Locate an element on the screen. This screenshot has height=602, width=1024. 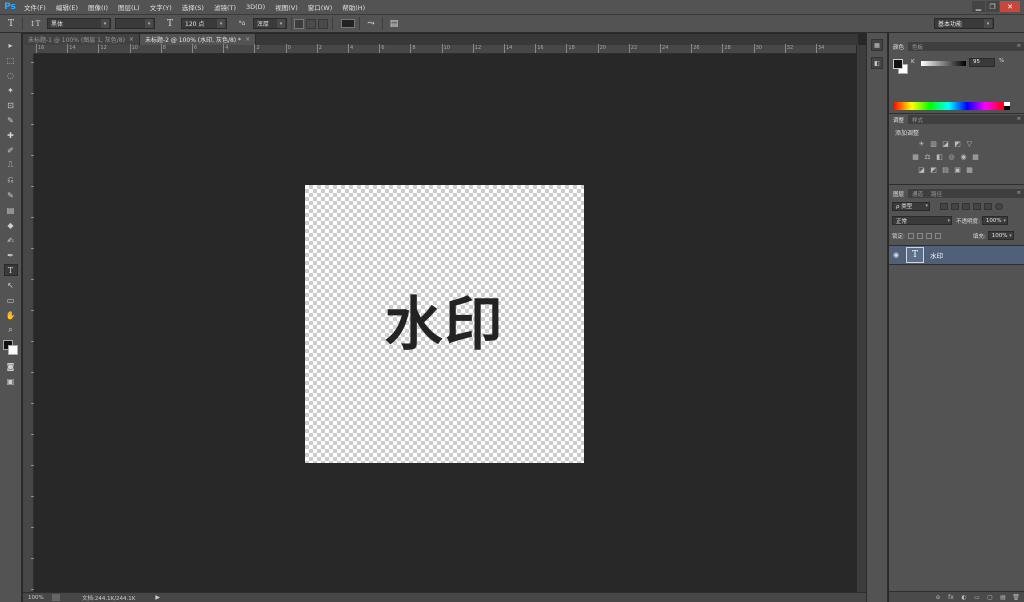
brush-tool-icon: ✐ is located at coordinates (11, 150).